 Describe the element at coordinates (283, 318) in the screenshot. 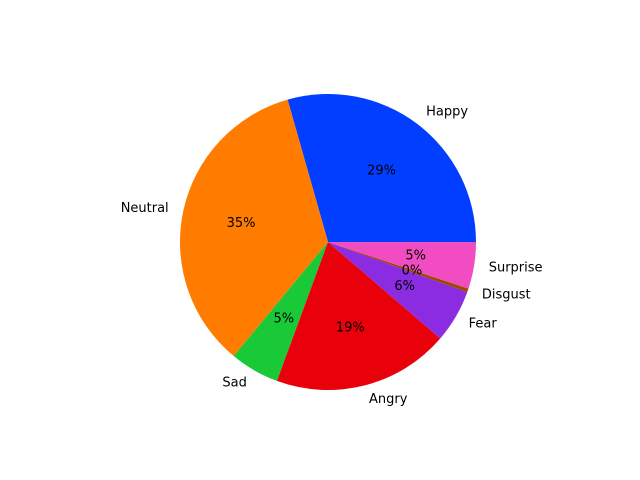

I see `pct-label-sad: 5%` at that location.